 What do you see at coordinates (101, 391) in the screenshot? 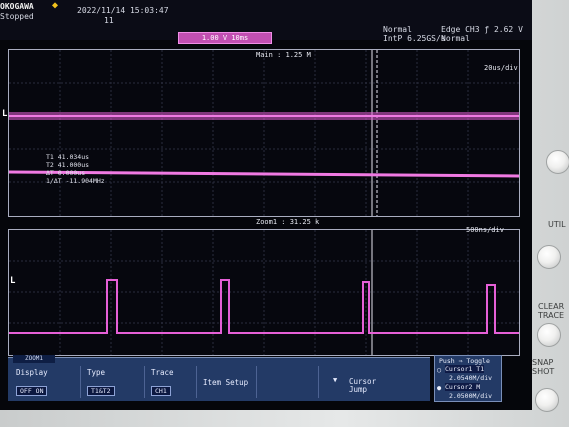
I see `menu-type-value: T1&T2` at bounding box center [101, 391].